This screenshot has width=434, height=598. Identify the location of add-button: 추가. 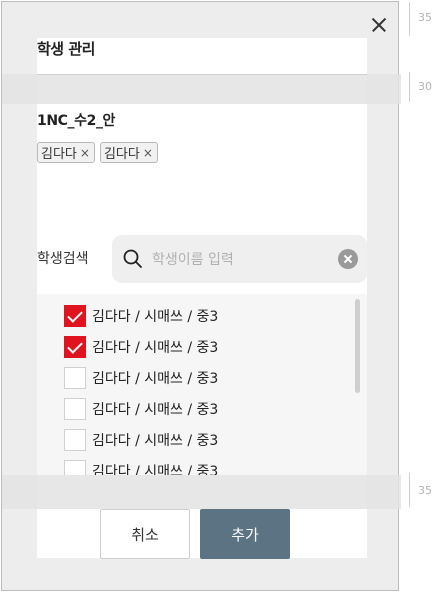
(245, 534).